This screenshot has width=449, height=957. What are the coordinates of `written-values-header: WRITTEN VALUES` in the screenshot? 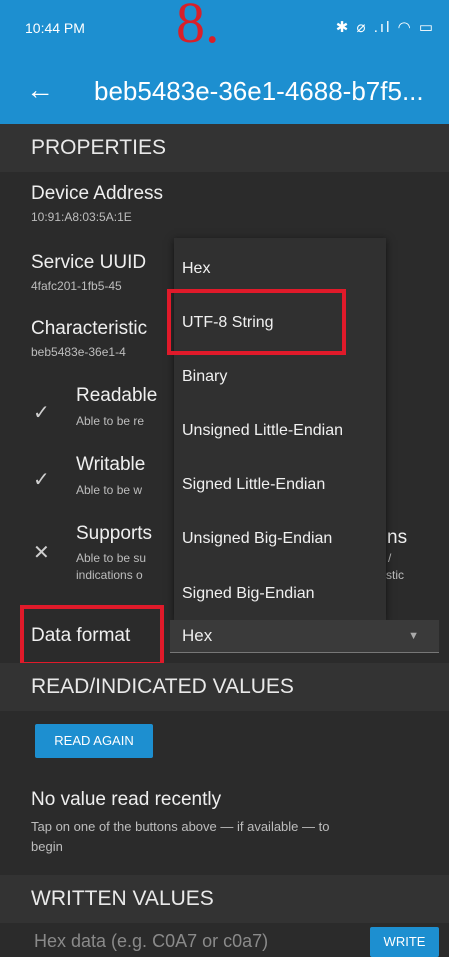 It's located at (224, 899).